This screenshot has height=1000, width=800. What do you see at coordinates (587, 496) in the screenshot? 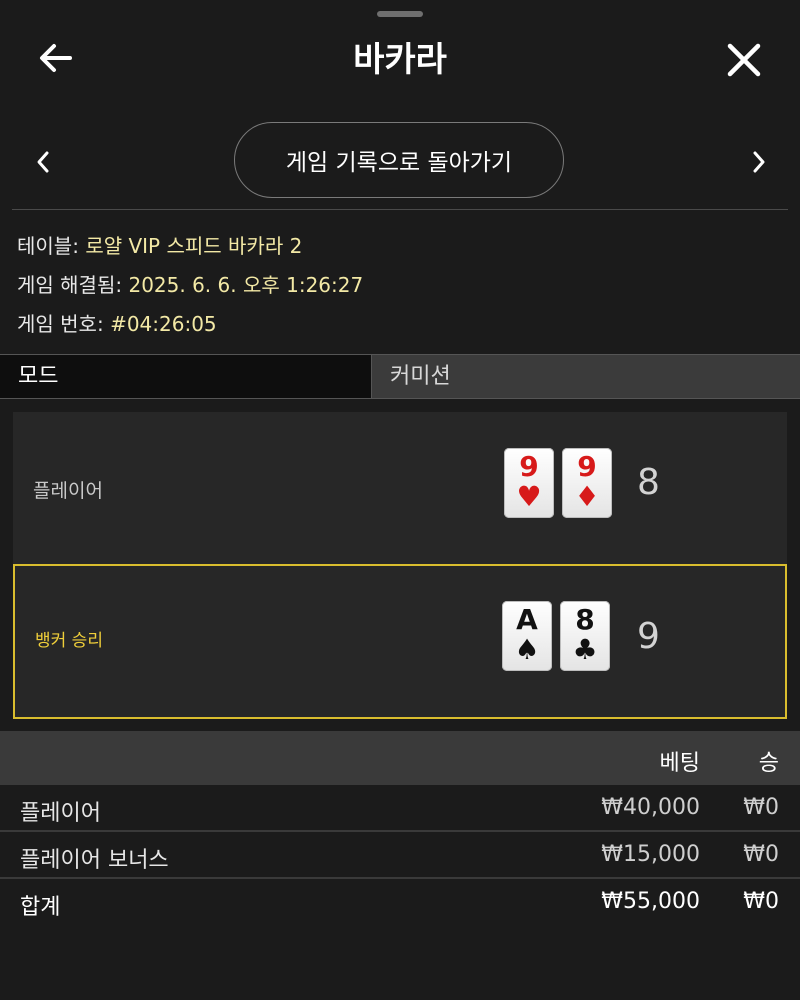
I see `diamond-icon: ♦` at bounding box center [587, 496].